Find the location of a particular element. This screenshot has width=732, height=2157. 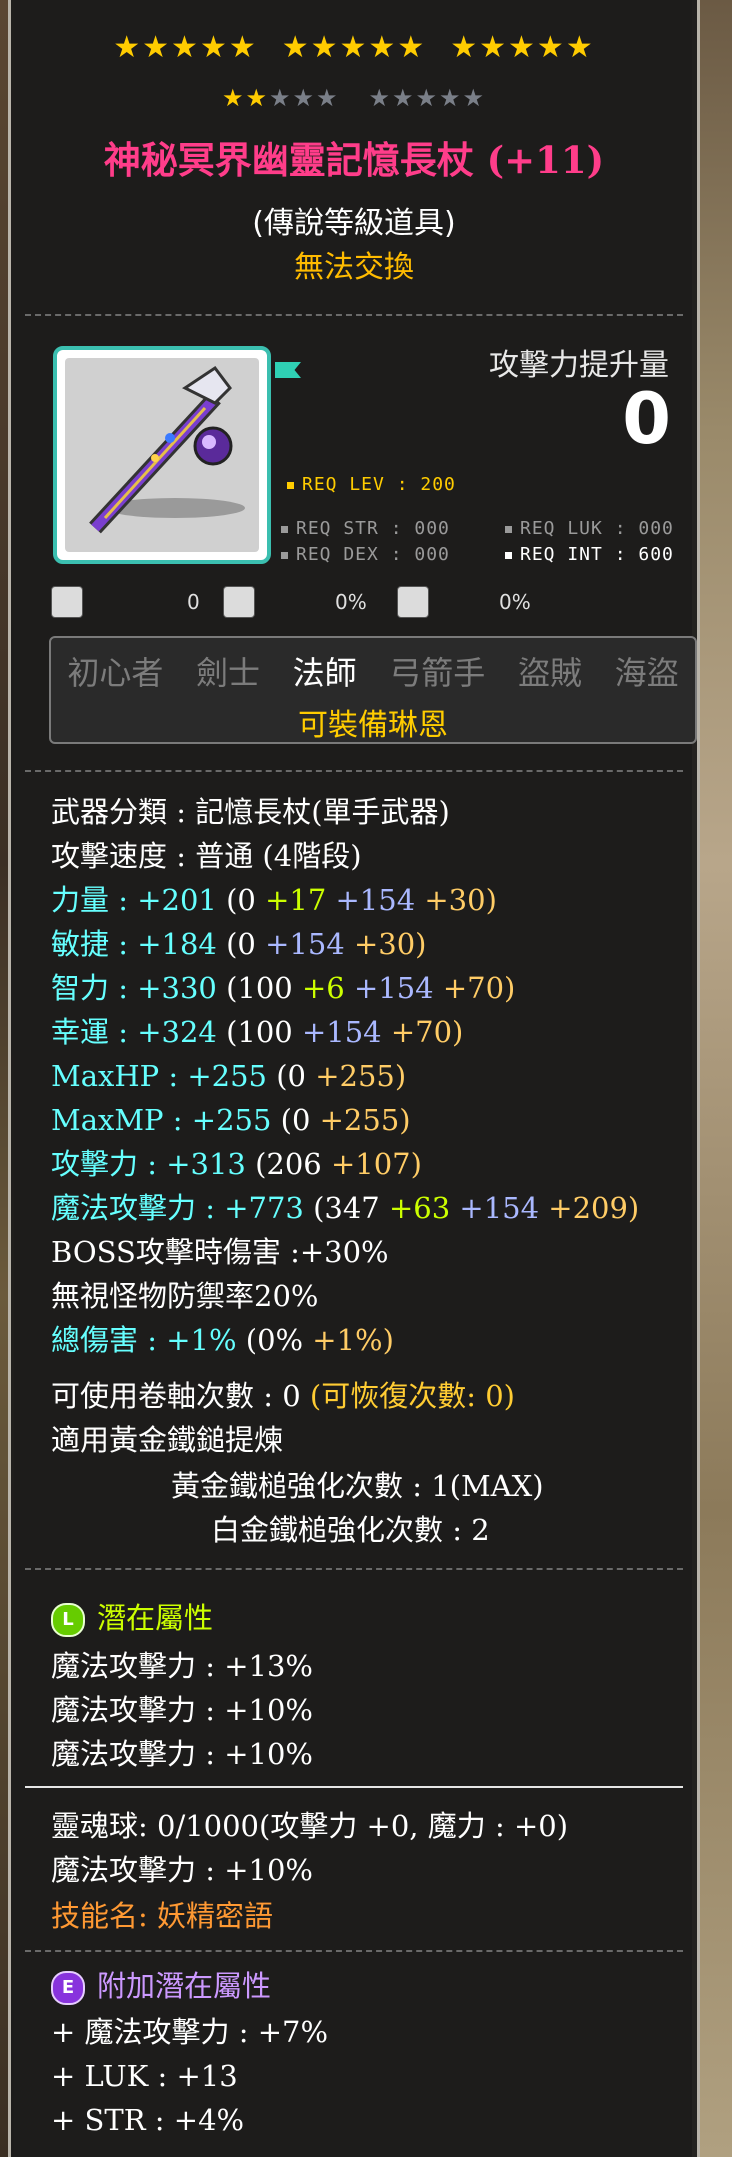

stat-label: 幸運 : is located at coordinates (89, 1032).